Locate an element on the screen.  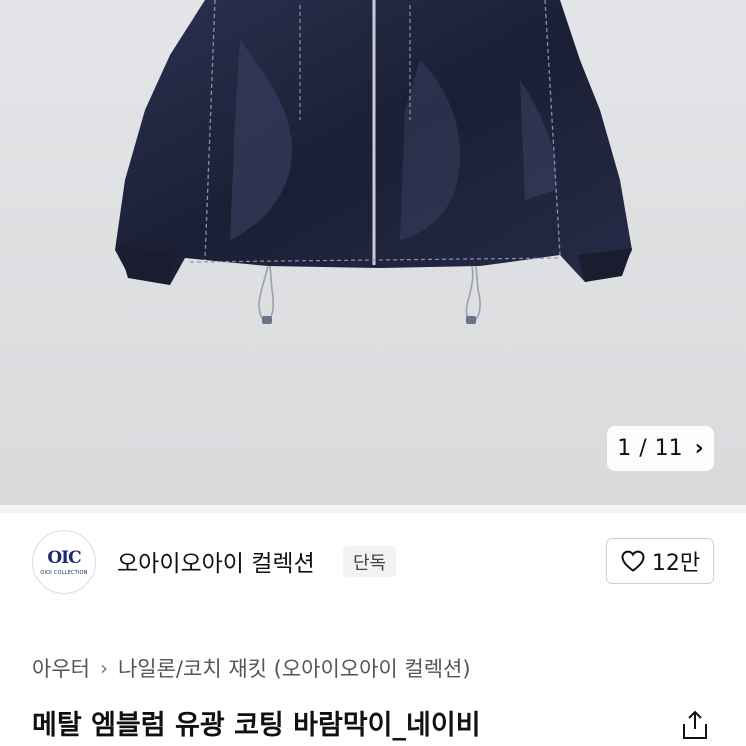
current-page: 1 is located at coordinates (624, 448).